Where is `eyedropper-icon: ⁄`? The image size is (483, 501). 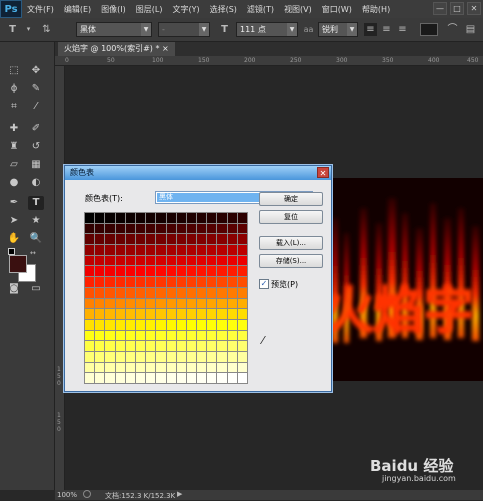 eyedropper-icon: ⁄ is located at coordinates (263, 340).